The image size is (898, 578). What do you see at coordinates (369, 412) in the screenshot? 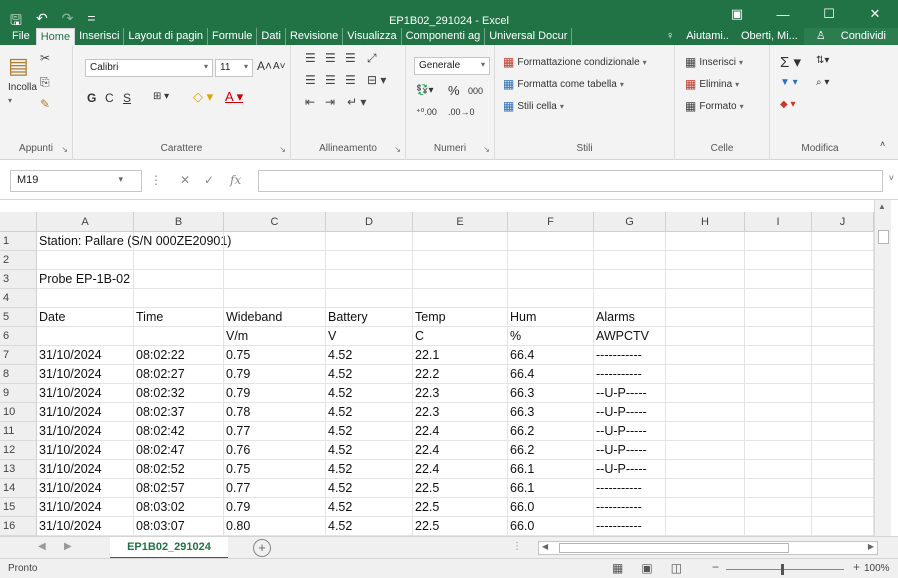
I see `table-cell: 4.52` at bounding box center [369, 412].